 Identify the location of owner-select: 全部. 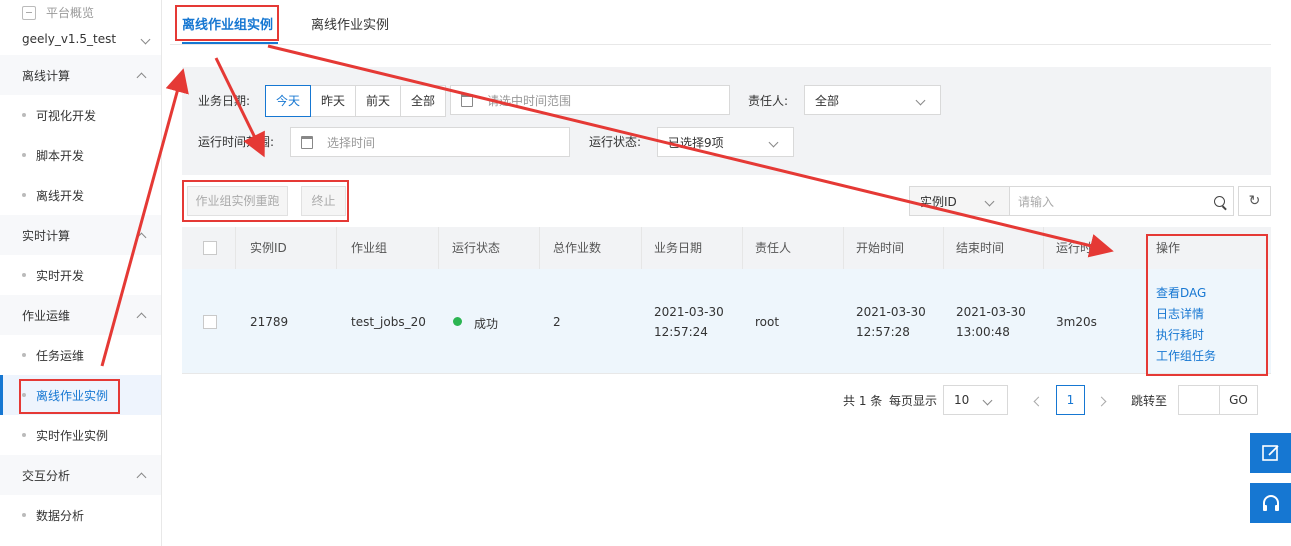
(872, 100).